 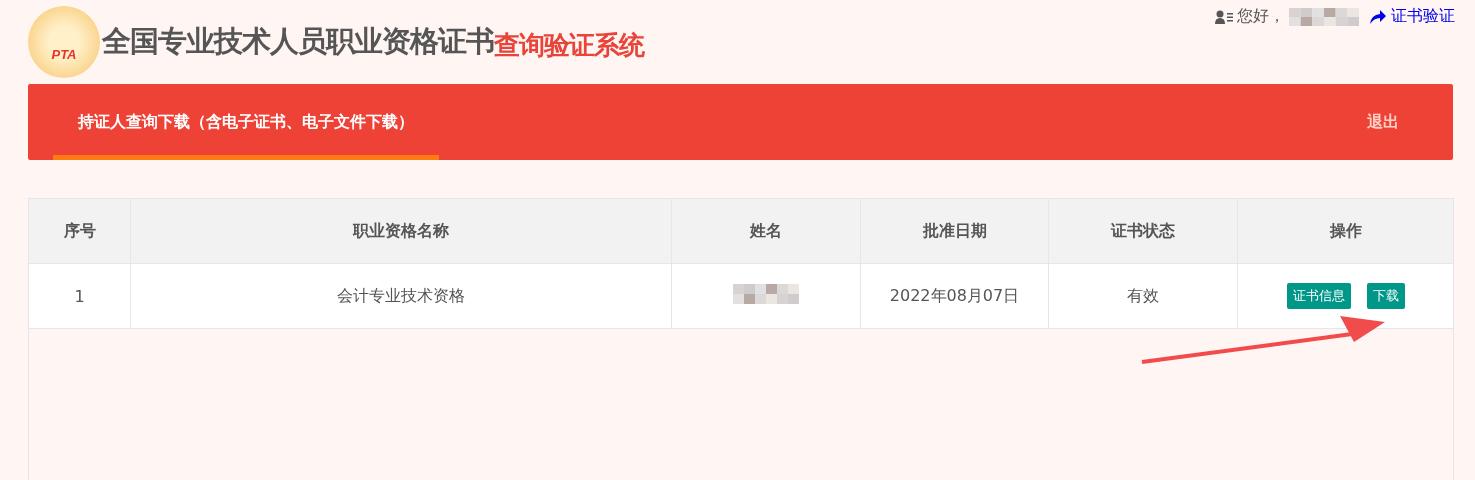 I want to click on nav-tab: 持证人查询下载（含电子证书、电子文件下载）, so click(x=246, y=124).